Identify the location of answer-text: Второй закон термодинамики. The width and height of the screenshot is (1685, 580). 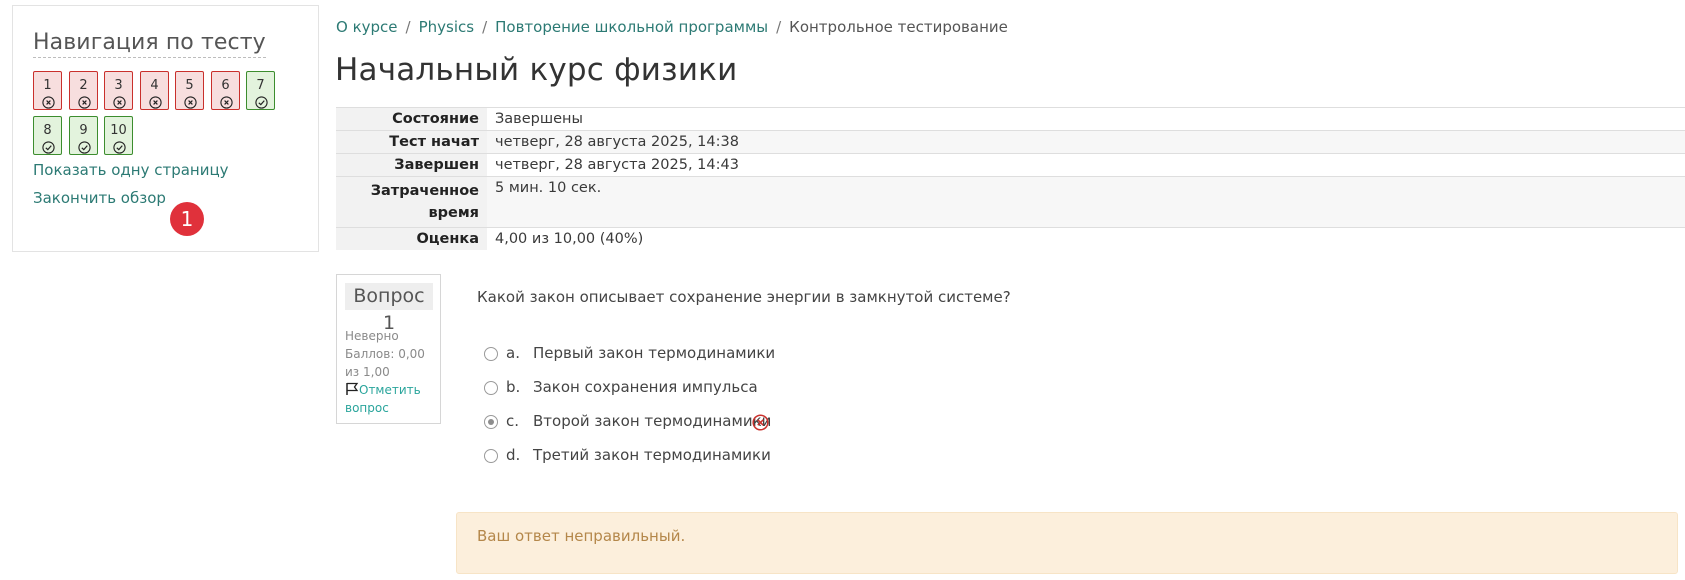
(652, 421).